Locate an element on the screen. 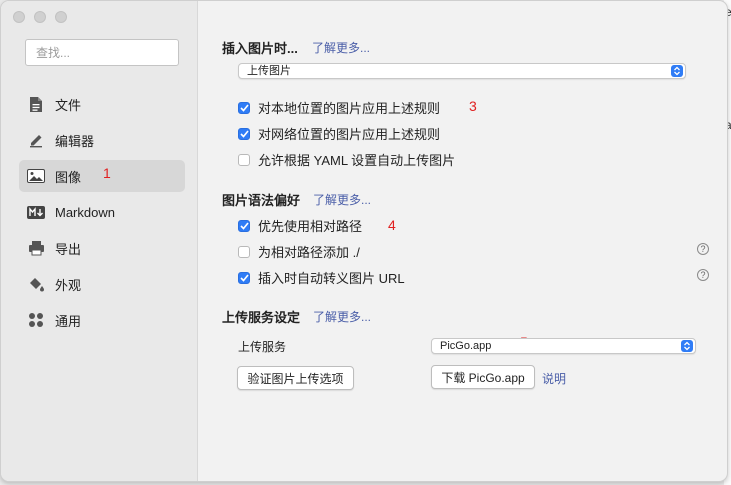 The width and height of the screenshot is (731, 485). annotation-marker: 1 is located at coordinates (107, 173).